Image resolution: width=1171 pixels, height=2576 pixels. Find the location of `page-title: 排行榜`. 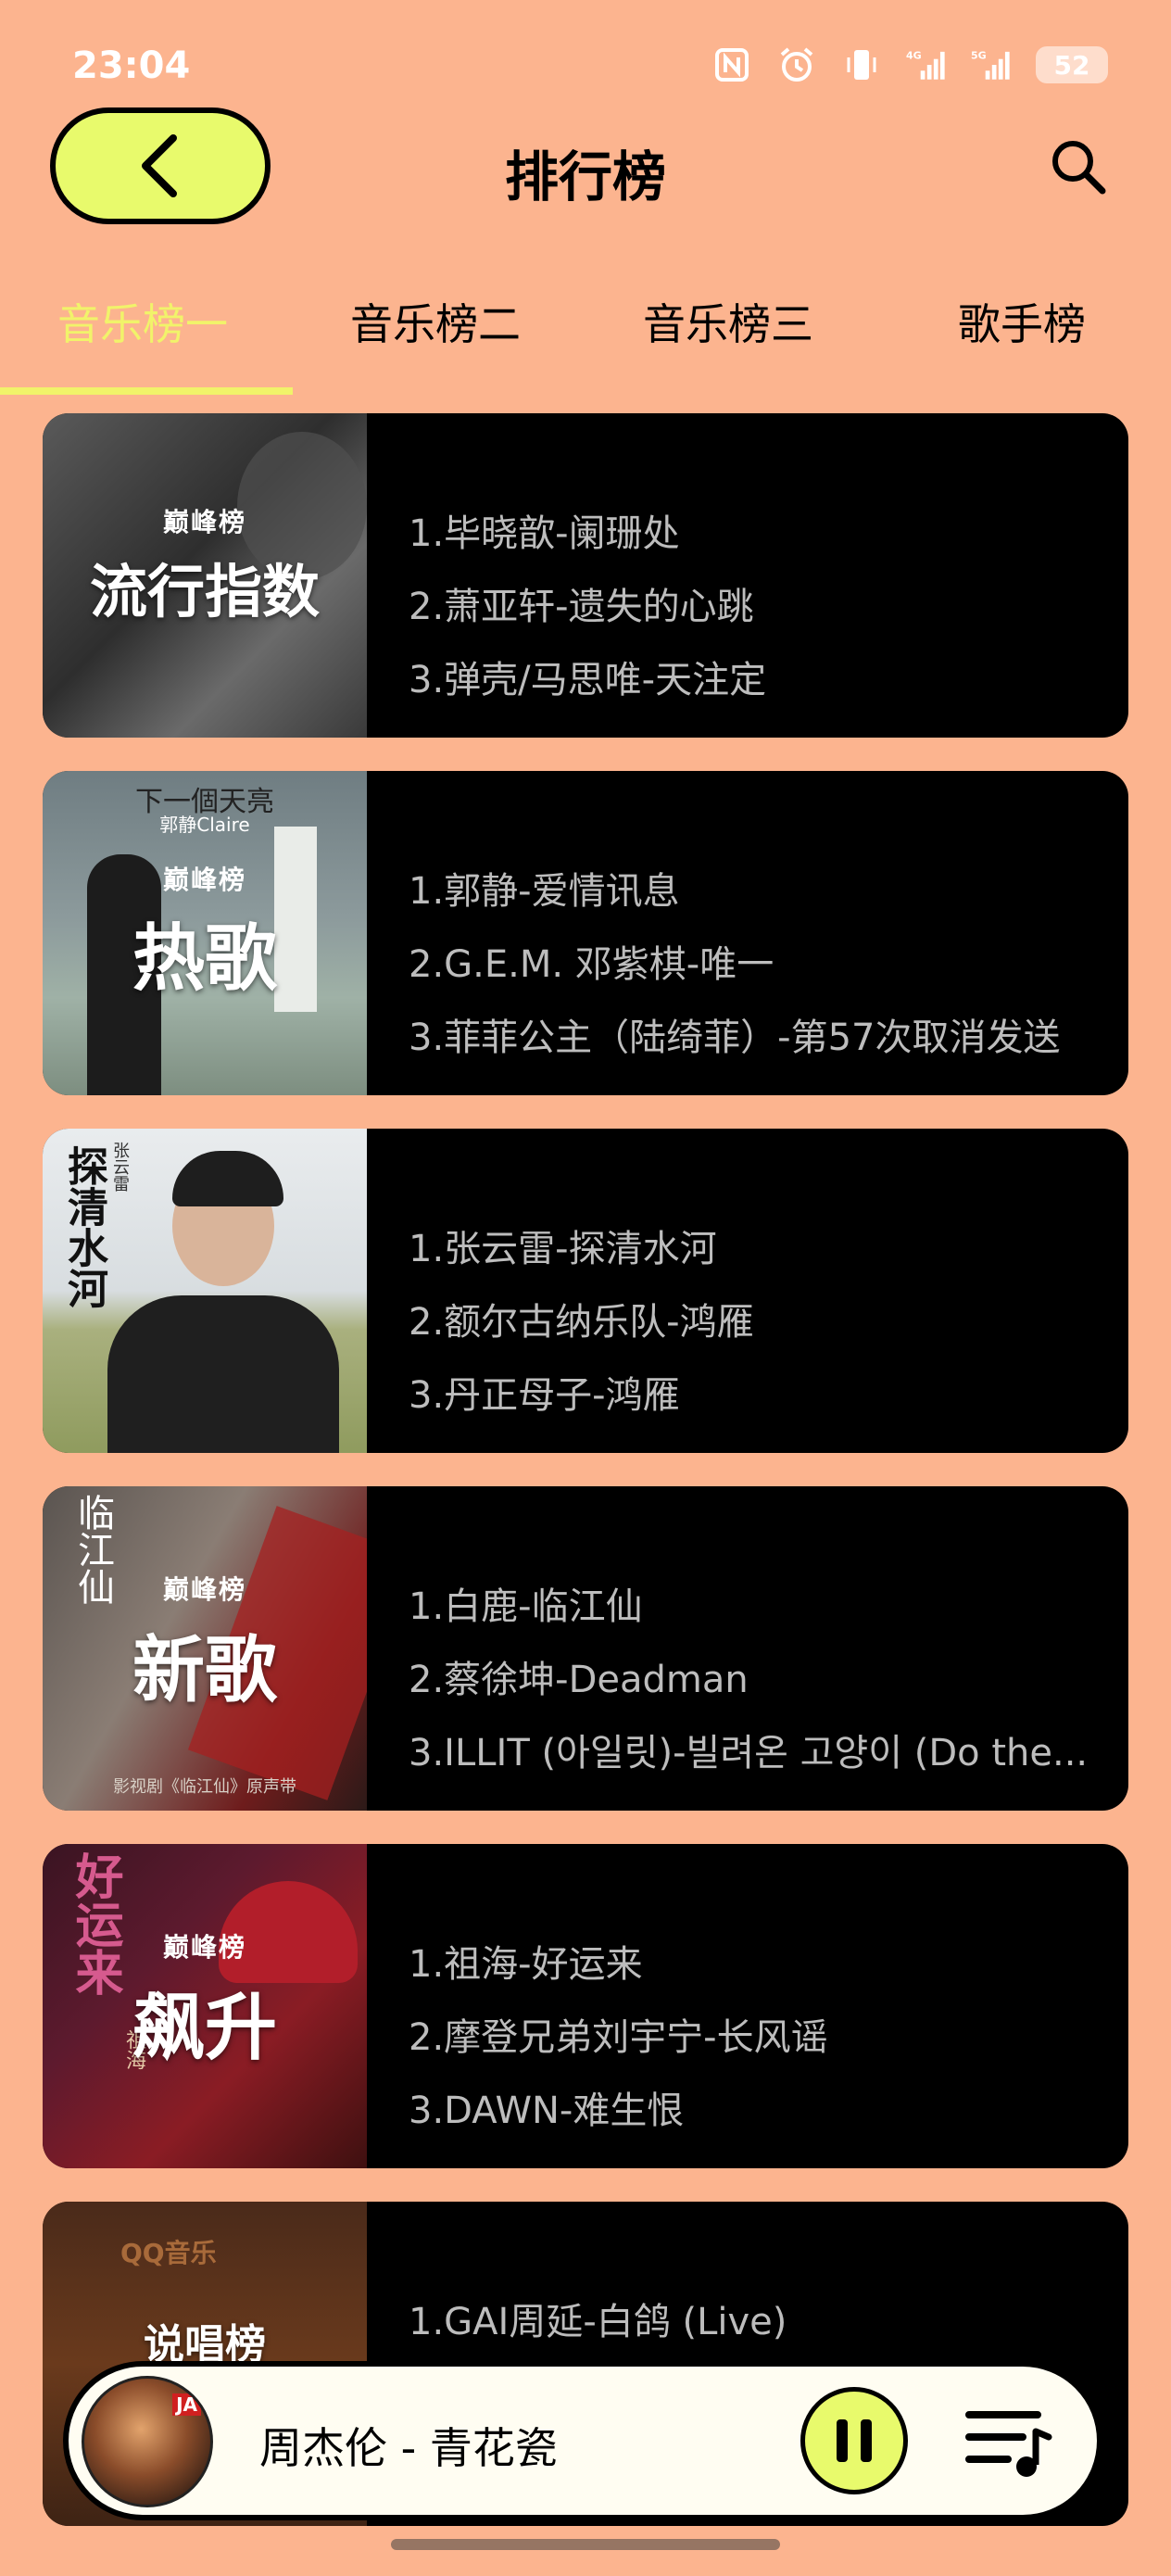

page-title: 排行榜 is located at coordinates (585, 176).